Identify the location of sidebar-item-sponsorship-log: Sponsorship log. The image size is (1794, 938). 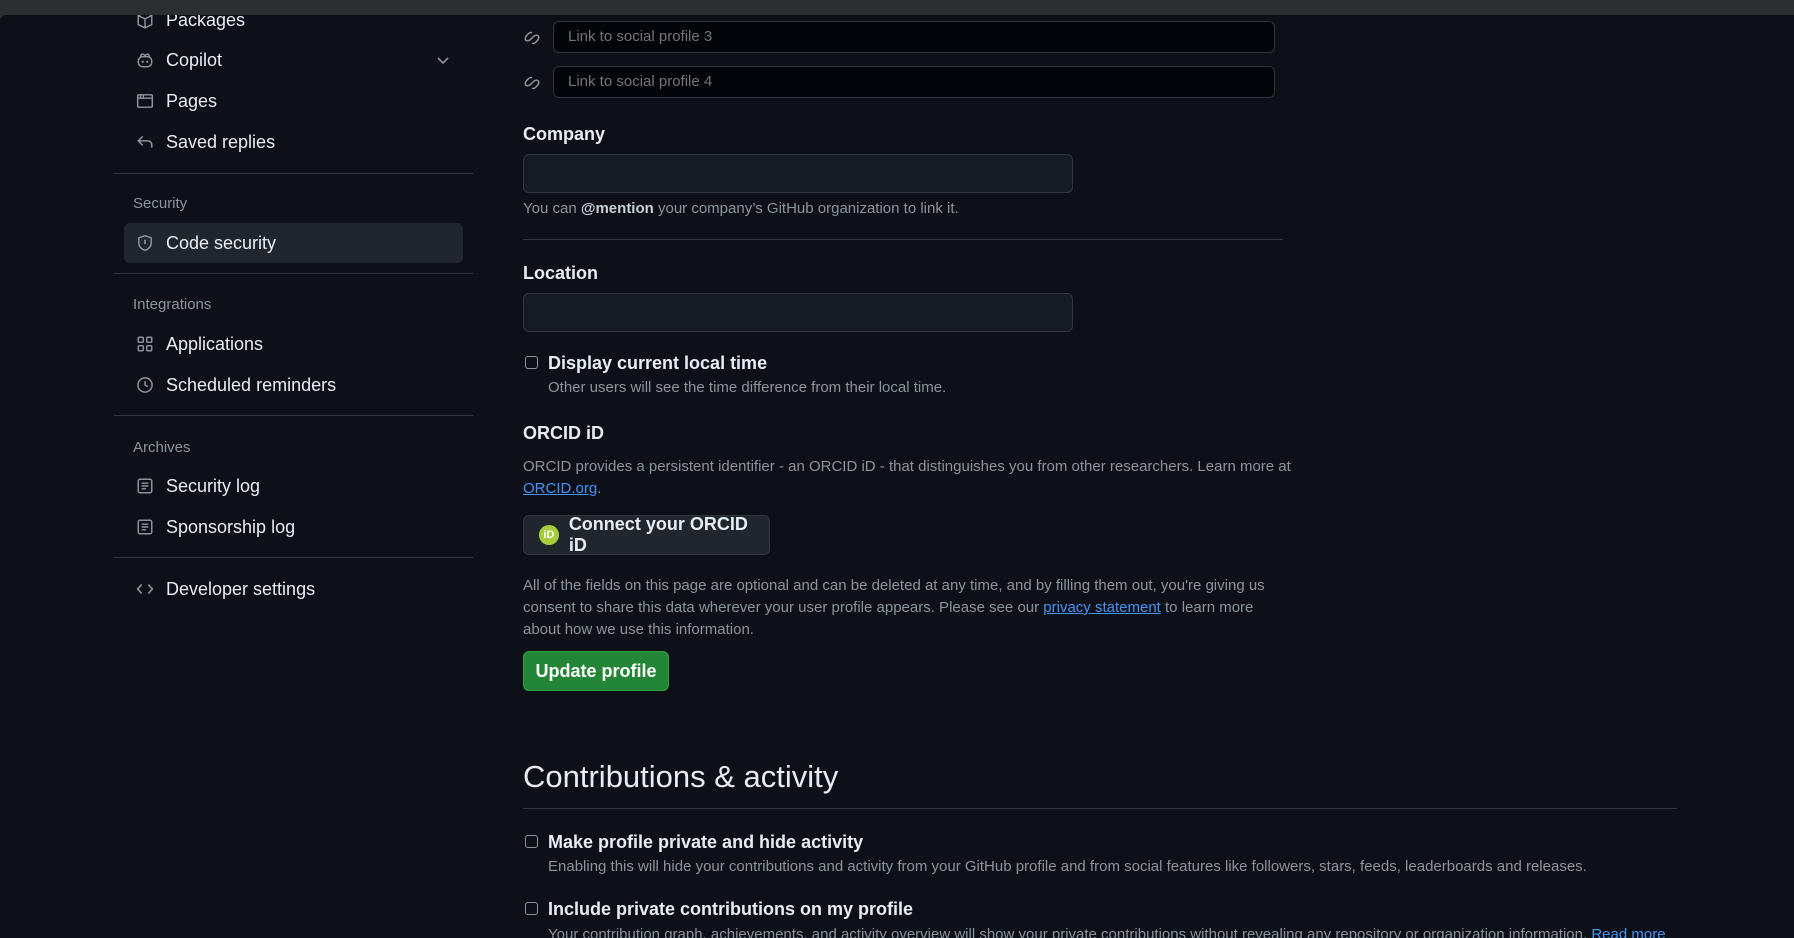
(293, 527).